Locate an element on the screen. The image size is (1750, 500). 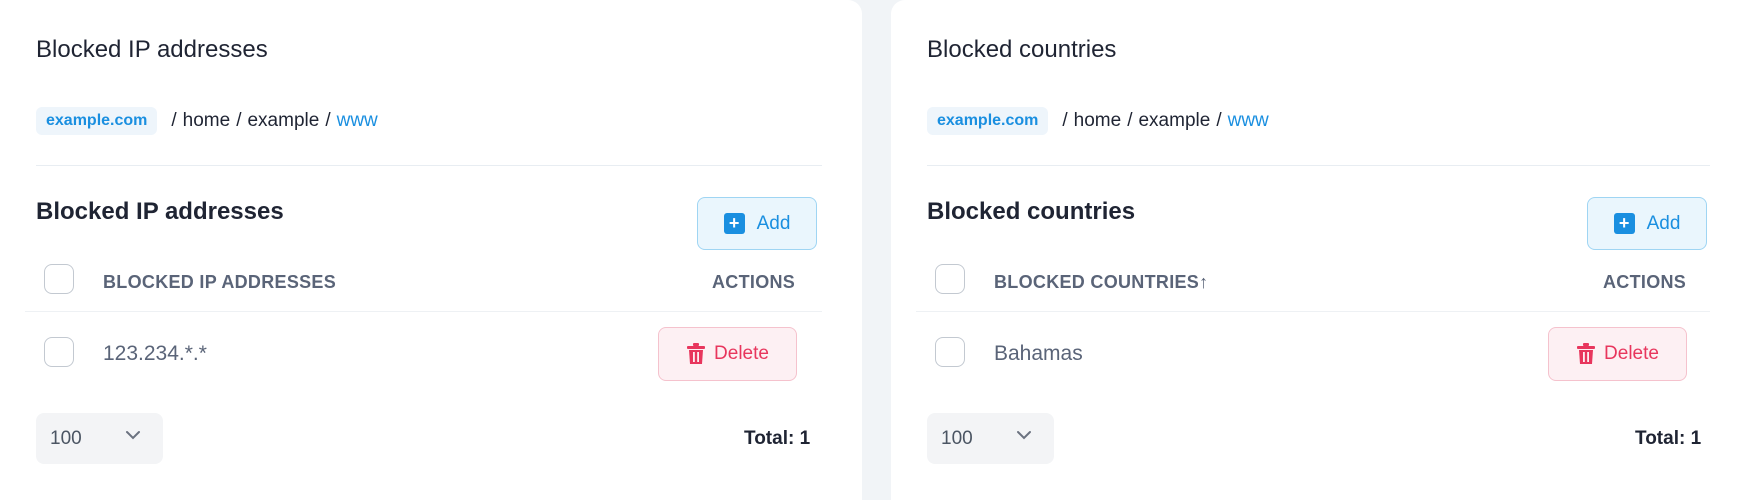
country-cell: Bahamas is located at coordinates (1038, 353).